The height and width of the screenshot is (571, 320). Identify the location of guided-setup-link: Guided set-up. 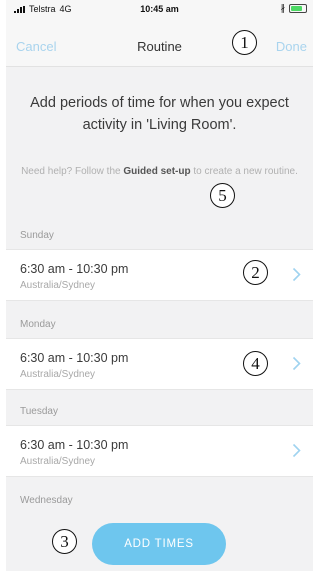
(156, 171).